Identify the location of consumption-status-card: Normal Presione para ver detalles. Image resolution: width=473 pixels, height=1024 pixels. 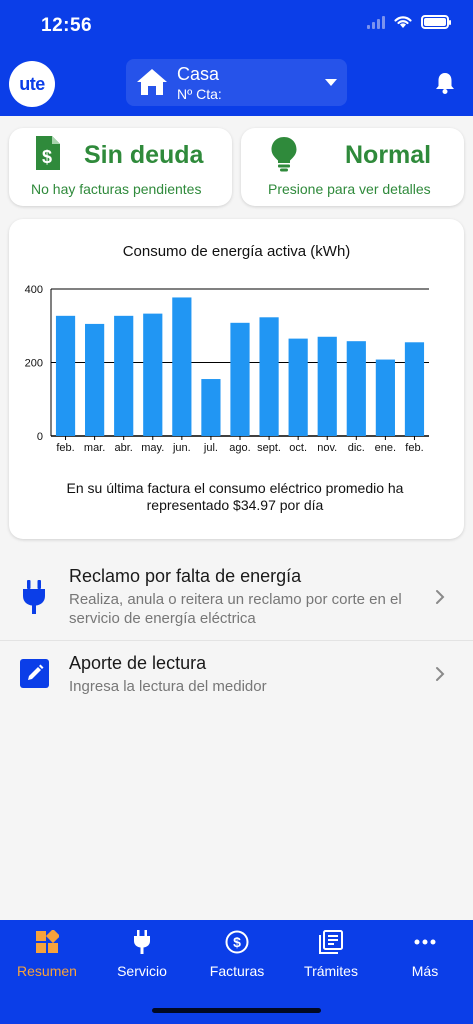
(352, 167).